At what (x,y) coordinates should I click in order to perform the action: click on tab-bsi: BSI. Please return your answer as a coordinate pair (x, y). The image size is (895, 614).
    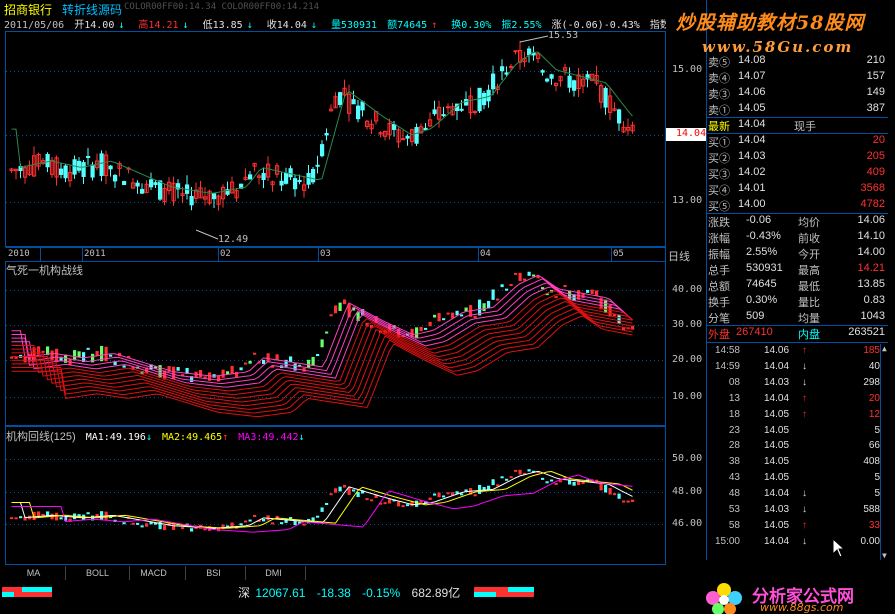
    Looking at the image, I should click on (214, 573).